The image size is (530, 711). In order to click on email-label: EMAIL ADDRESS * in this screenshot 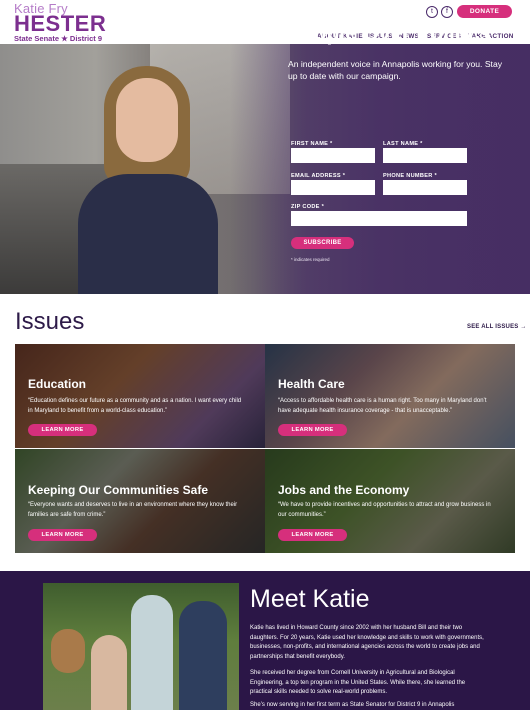, I will do `click(318, 176)`.